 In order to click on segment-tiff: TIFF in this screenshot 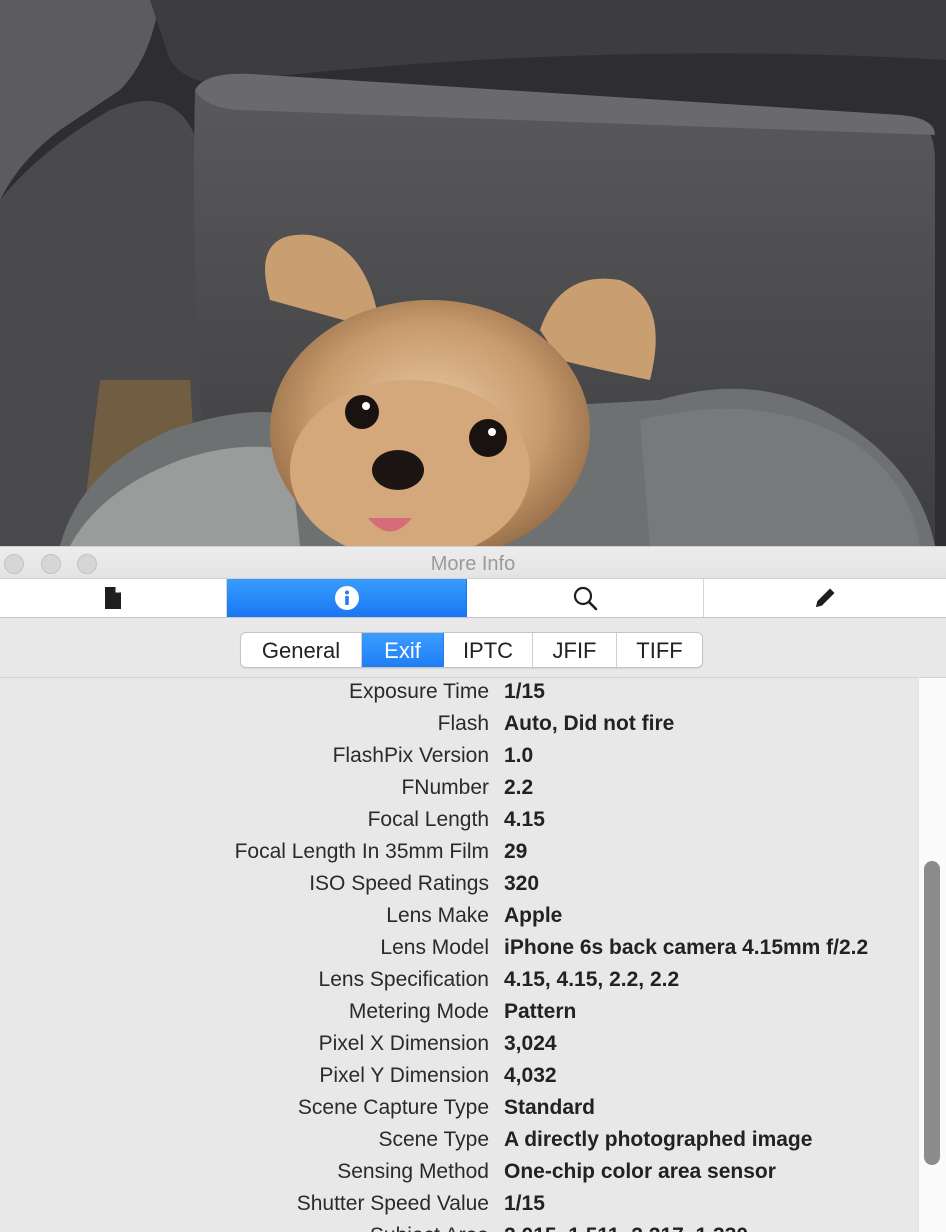, I will do `click(659, 650)`.